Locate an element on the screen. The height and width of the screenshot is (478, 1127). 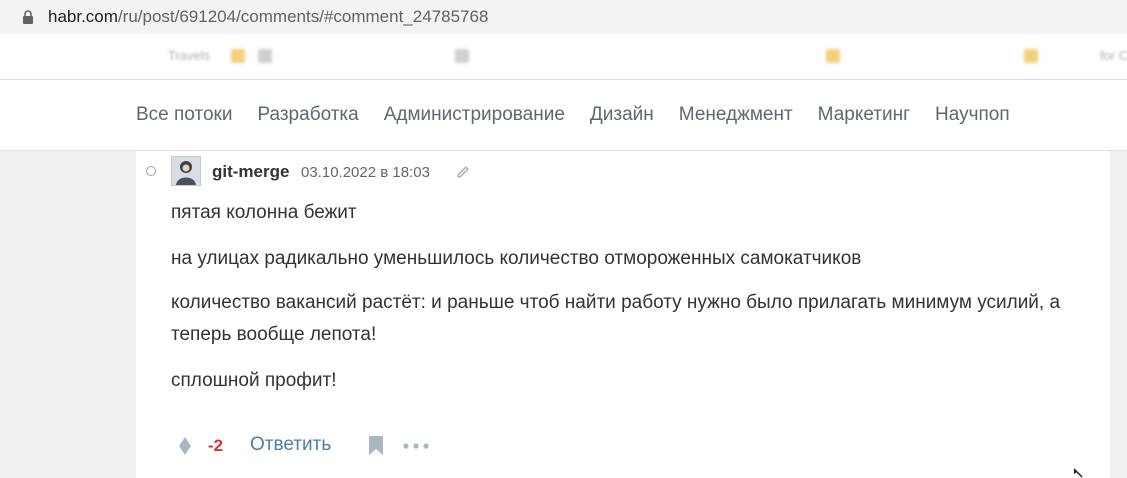
nav-item-all-flows: Все потоки is located at coordinates (184, 115).